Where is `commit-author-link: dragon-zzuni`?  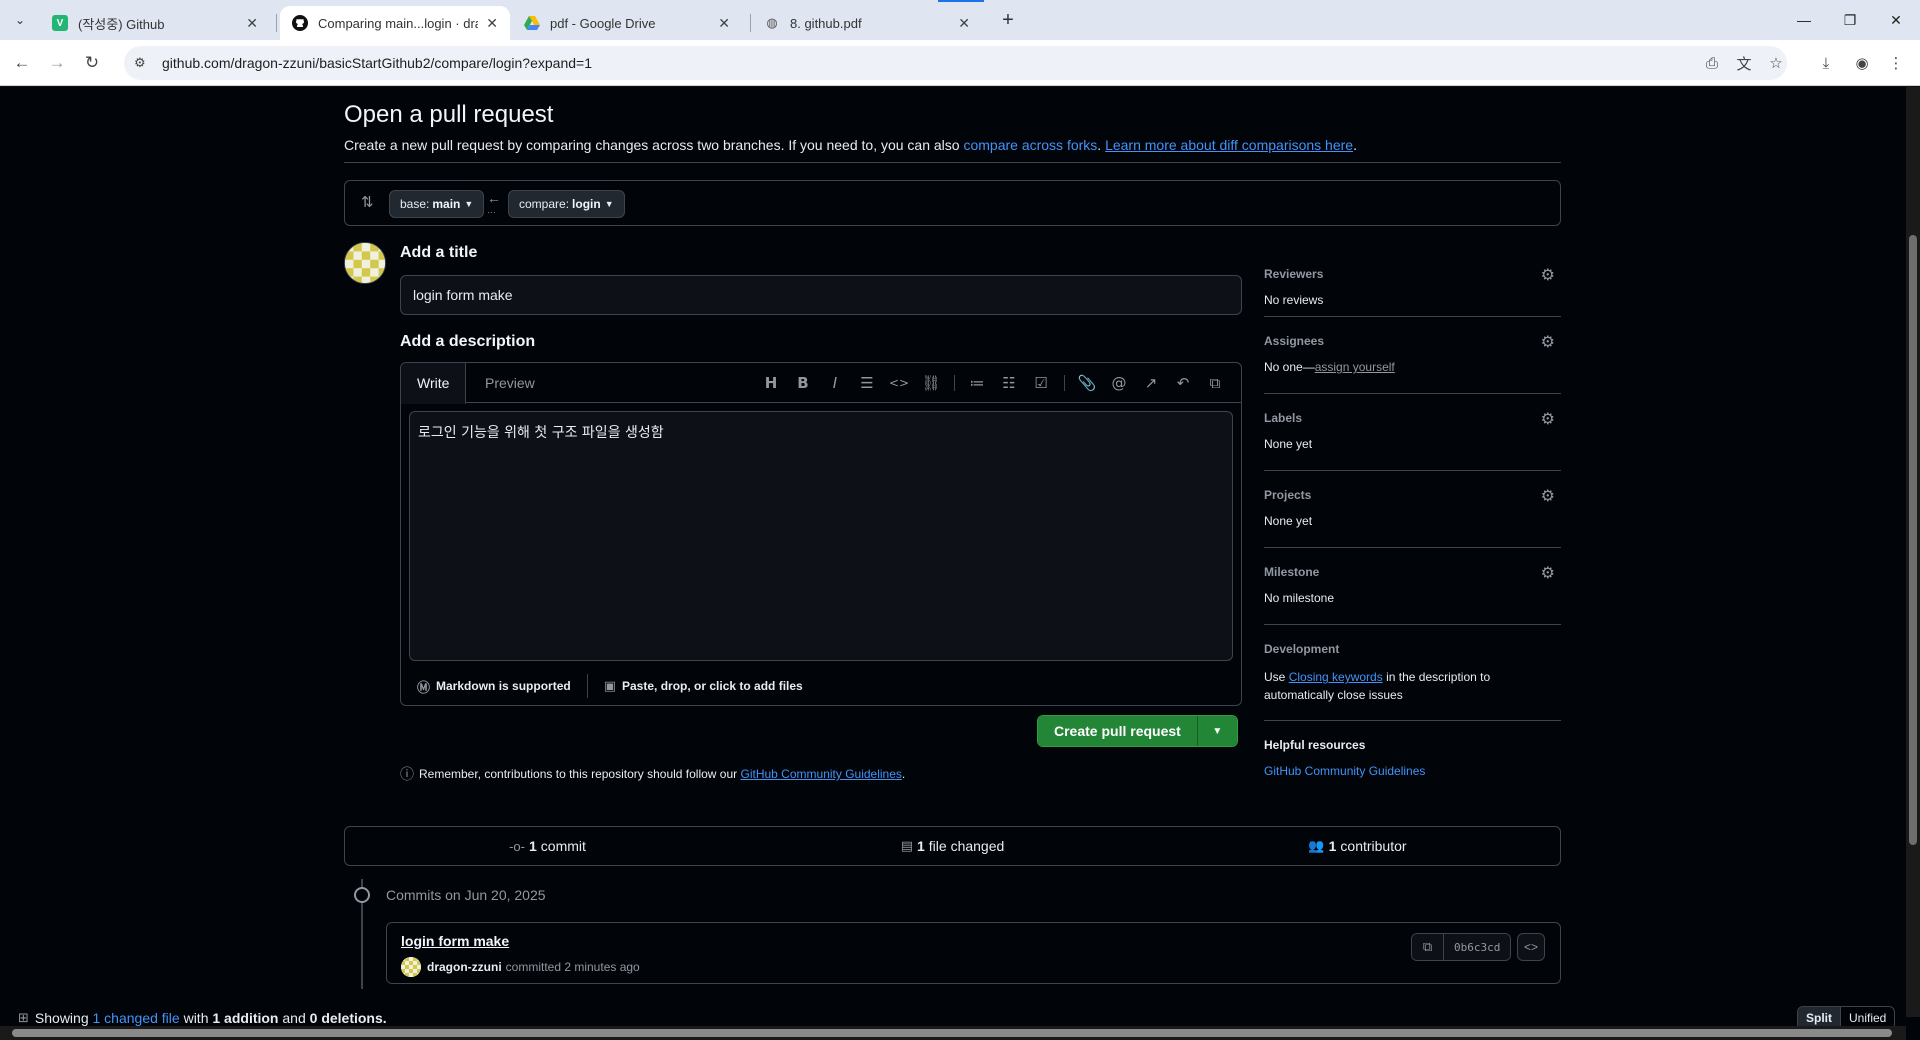
commit-author-link: dragon-zzuni is located at coordinates (464, 967).